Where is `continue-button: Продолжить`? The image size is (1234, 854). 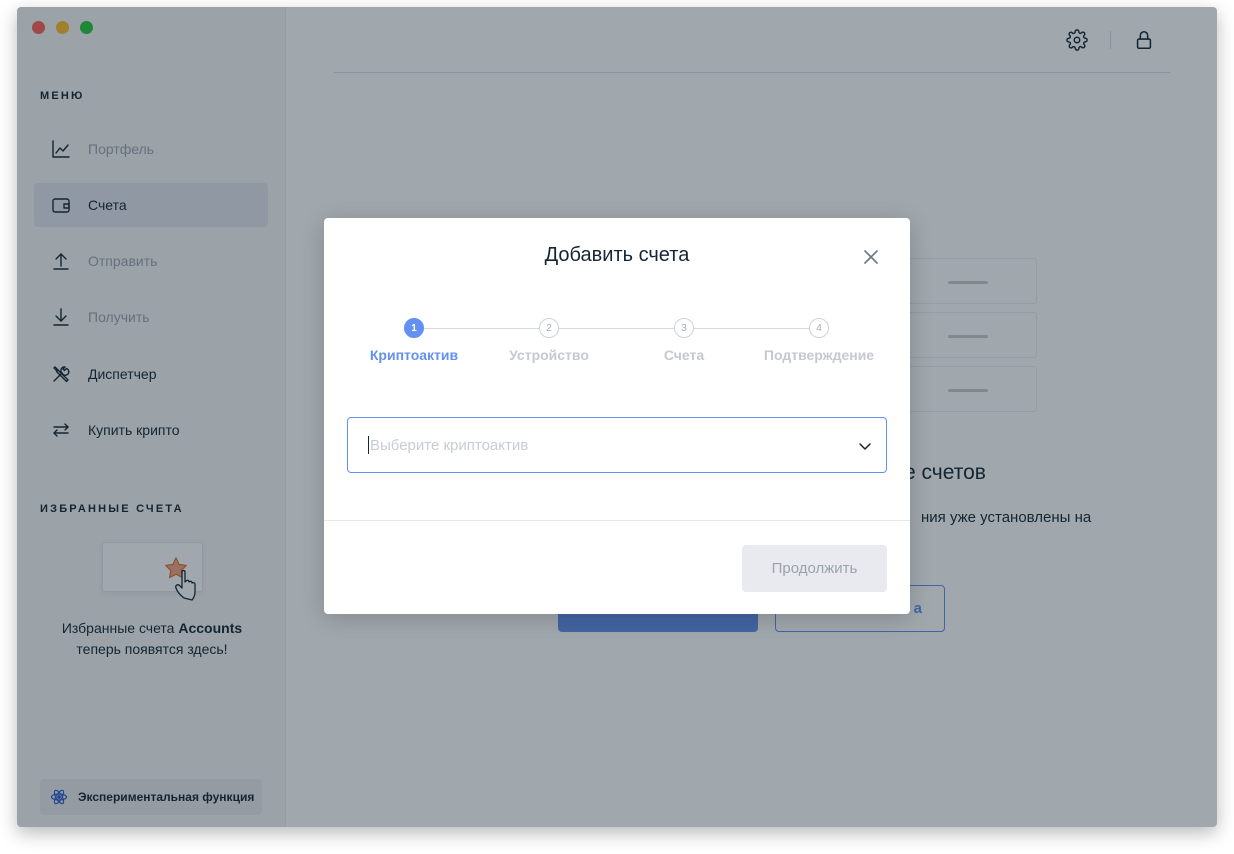
continue-button: Продолжить is located at coordinates (814, 568).